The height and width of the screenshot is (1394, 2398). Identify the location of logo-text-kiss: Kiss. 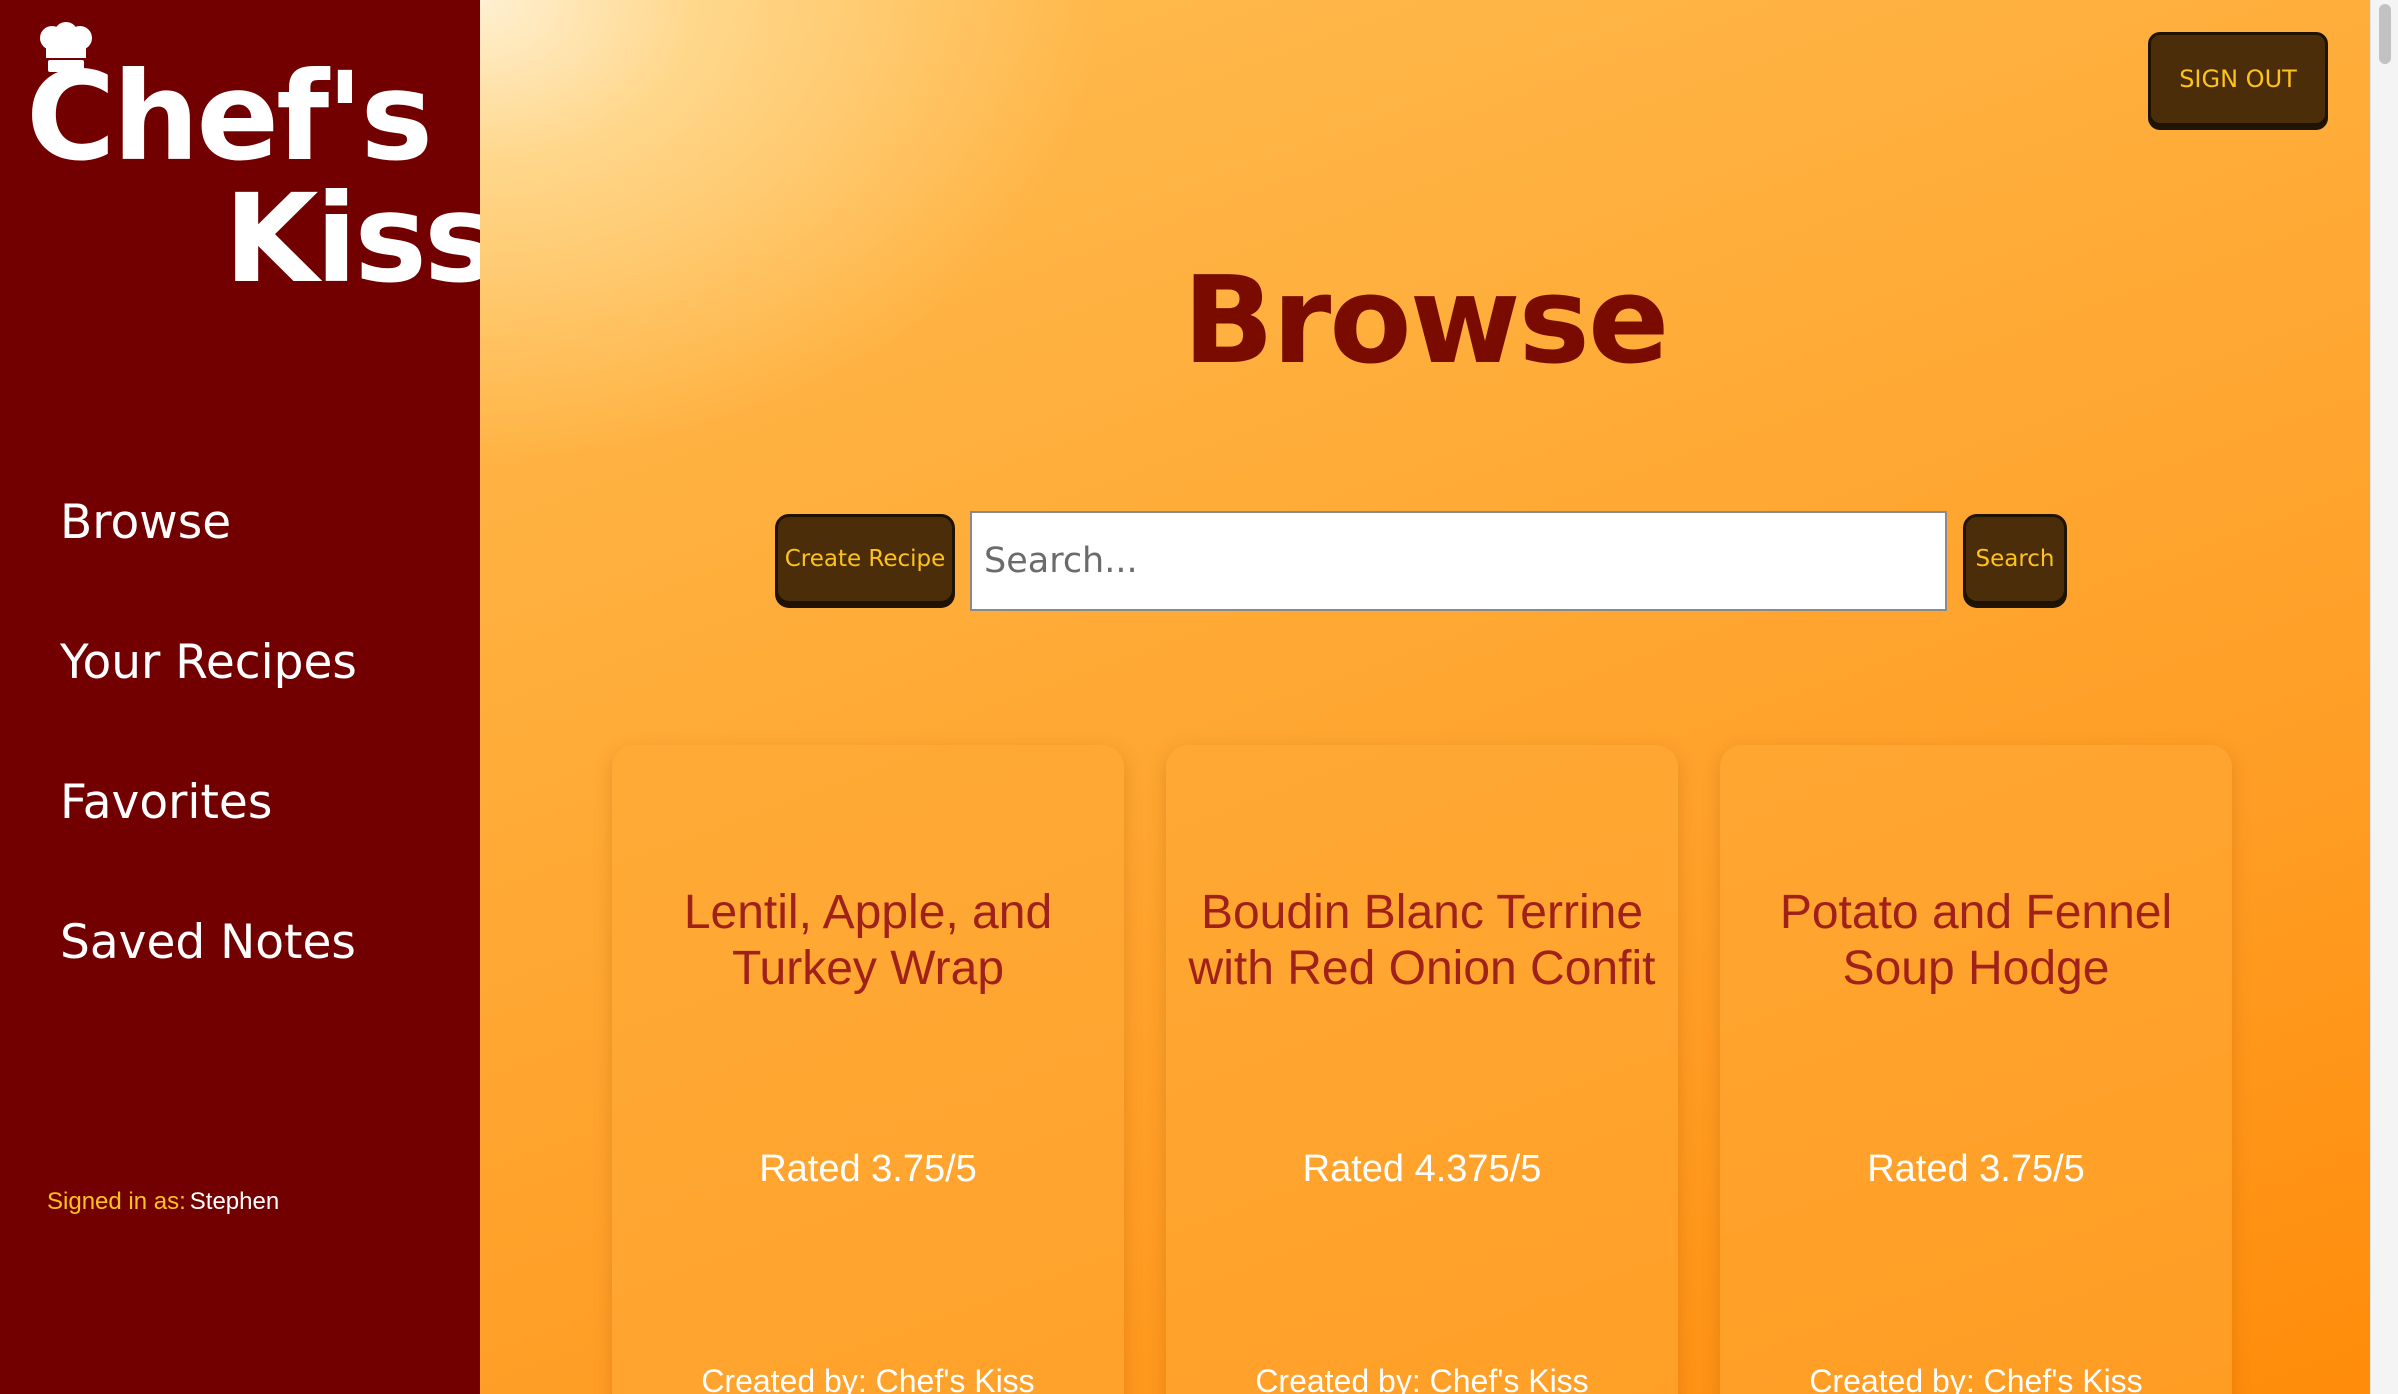
(360, 239).